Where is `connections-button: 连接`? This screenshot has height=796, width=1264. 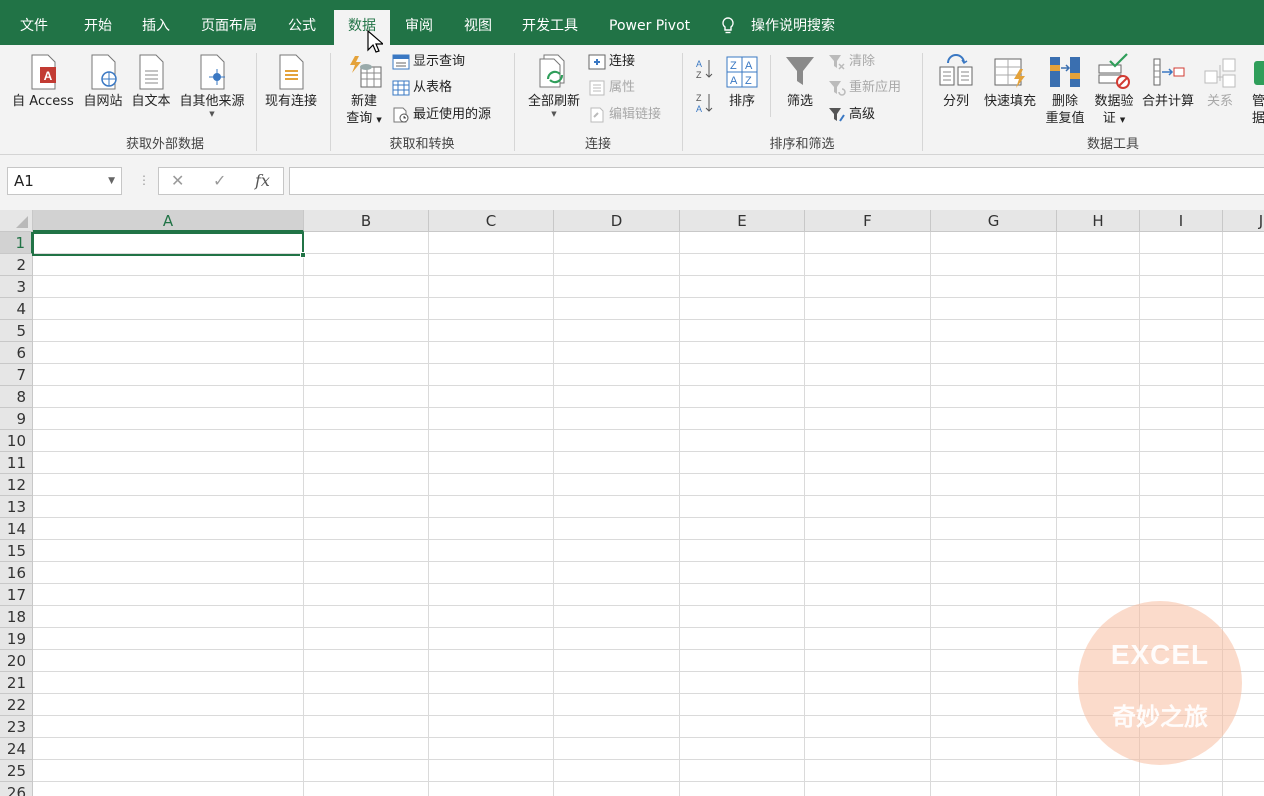 connections-button: 连接 is located at coordinates (611, 62).